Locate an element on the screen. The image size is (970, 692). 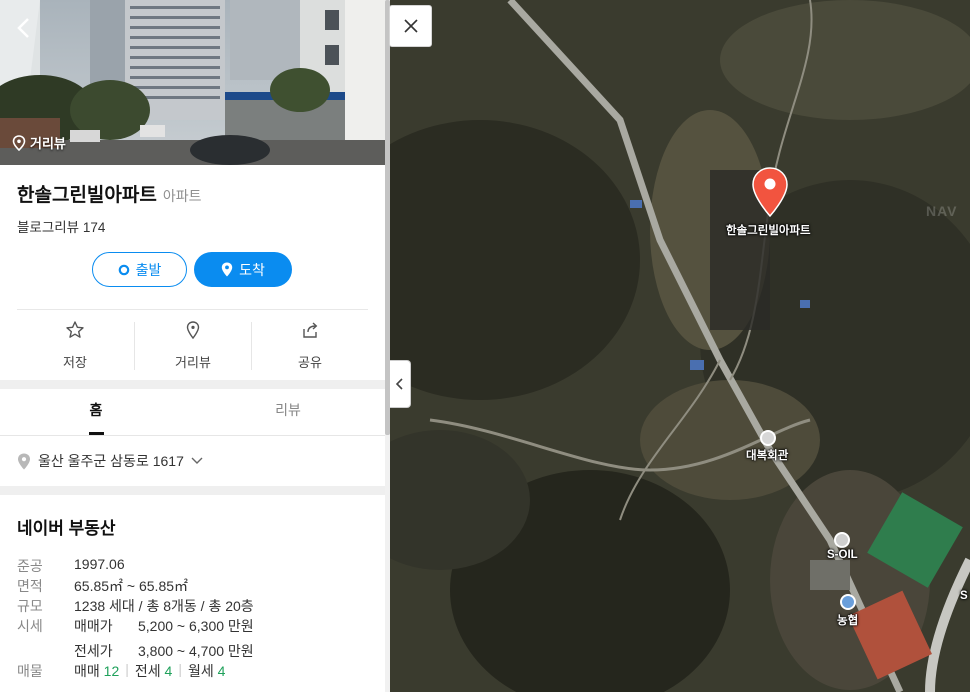
share-arrow-icon is located at coordinates (310, 330).